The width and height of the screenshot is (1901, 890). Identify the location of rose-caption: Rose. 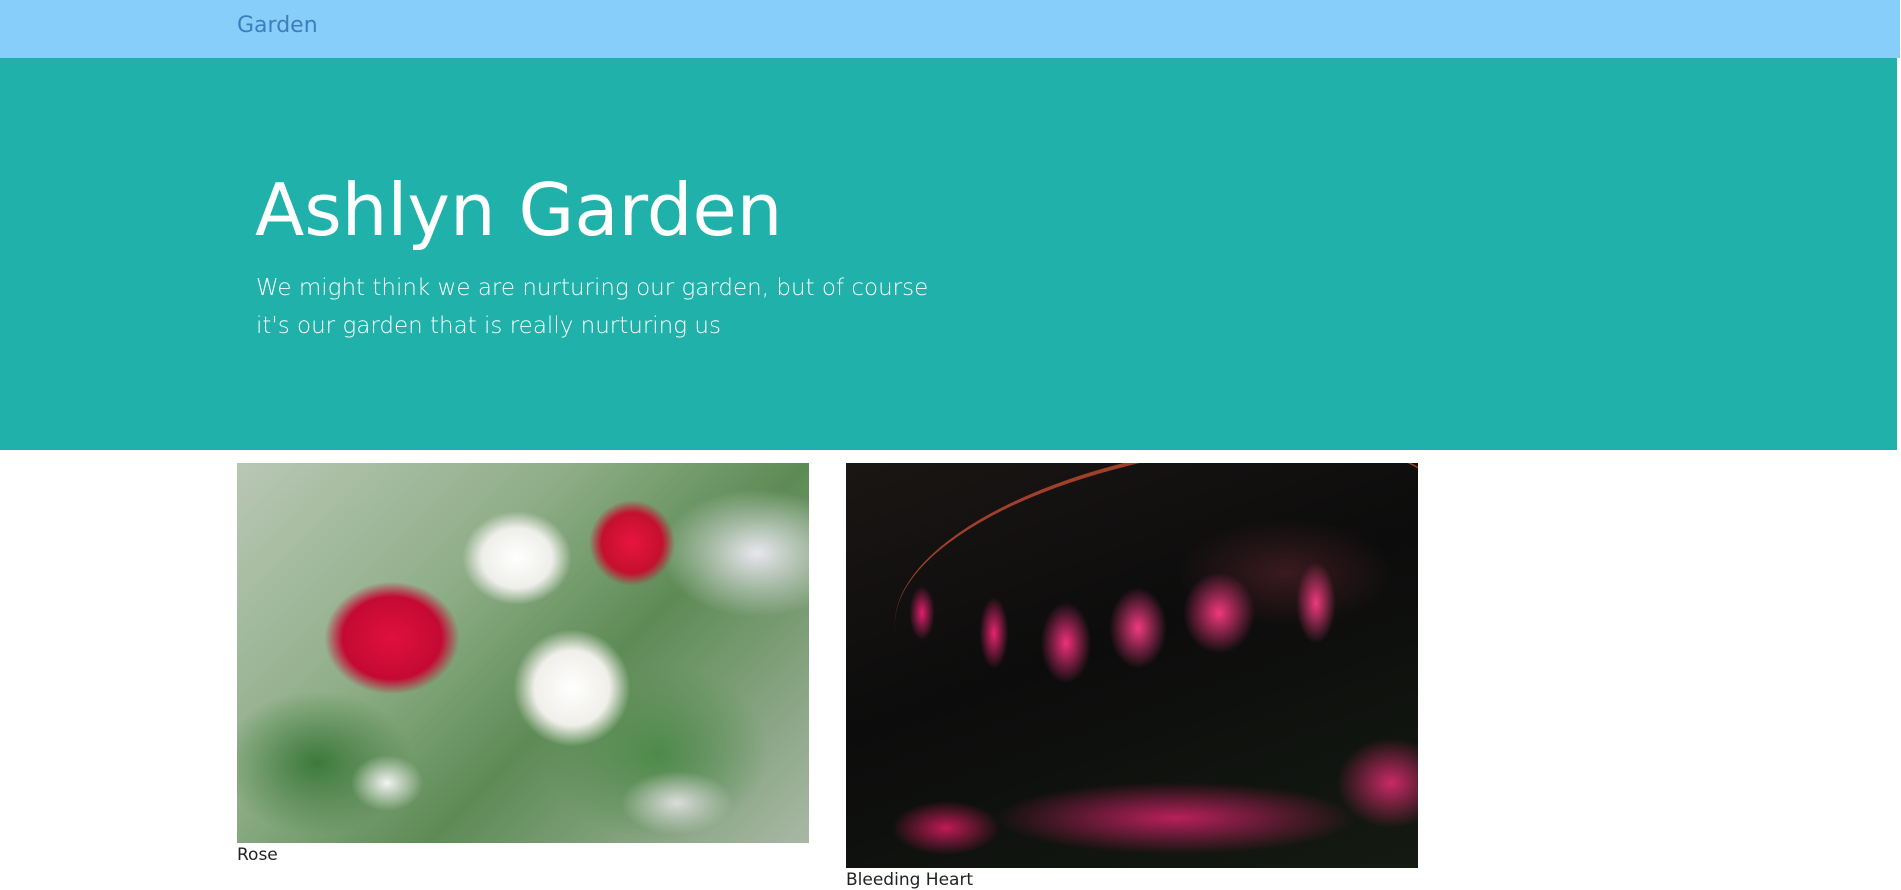
(257, 855).